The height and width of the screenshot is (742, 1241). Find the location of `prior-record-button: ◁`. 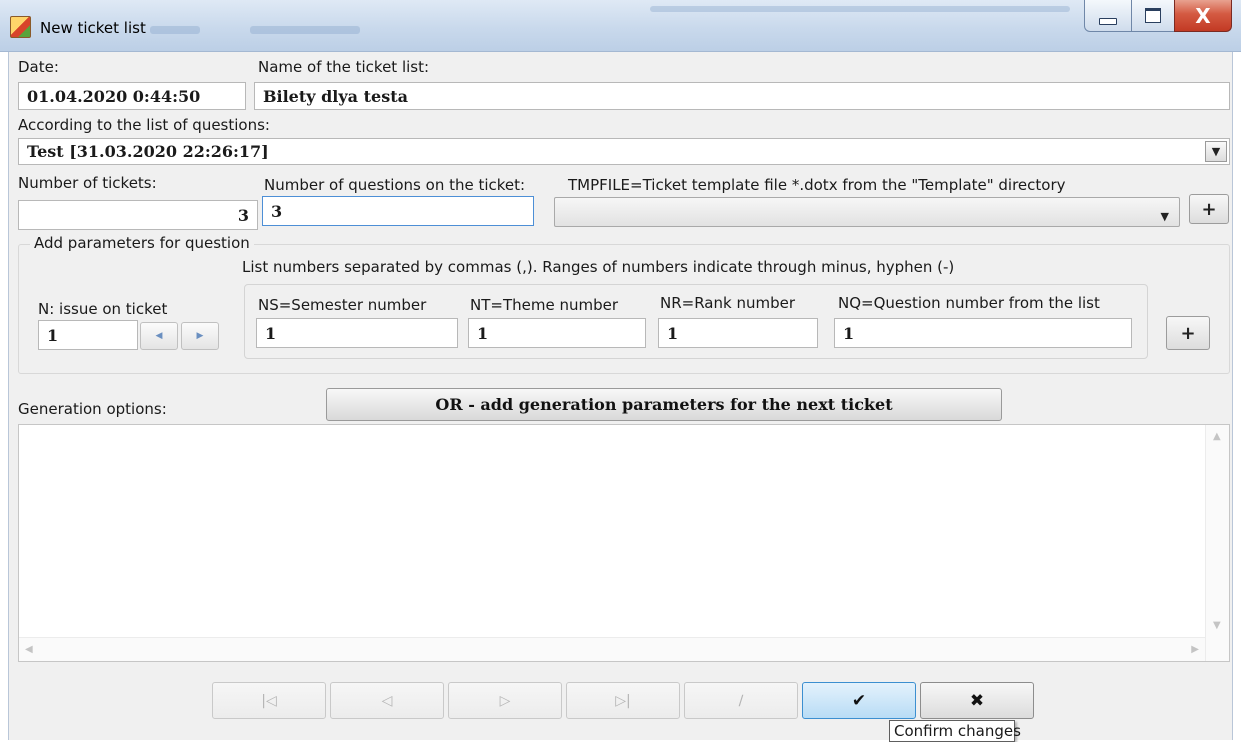

prior-record-button: ◁ is located at coordinates (387, 700).